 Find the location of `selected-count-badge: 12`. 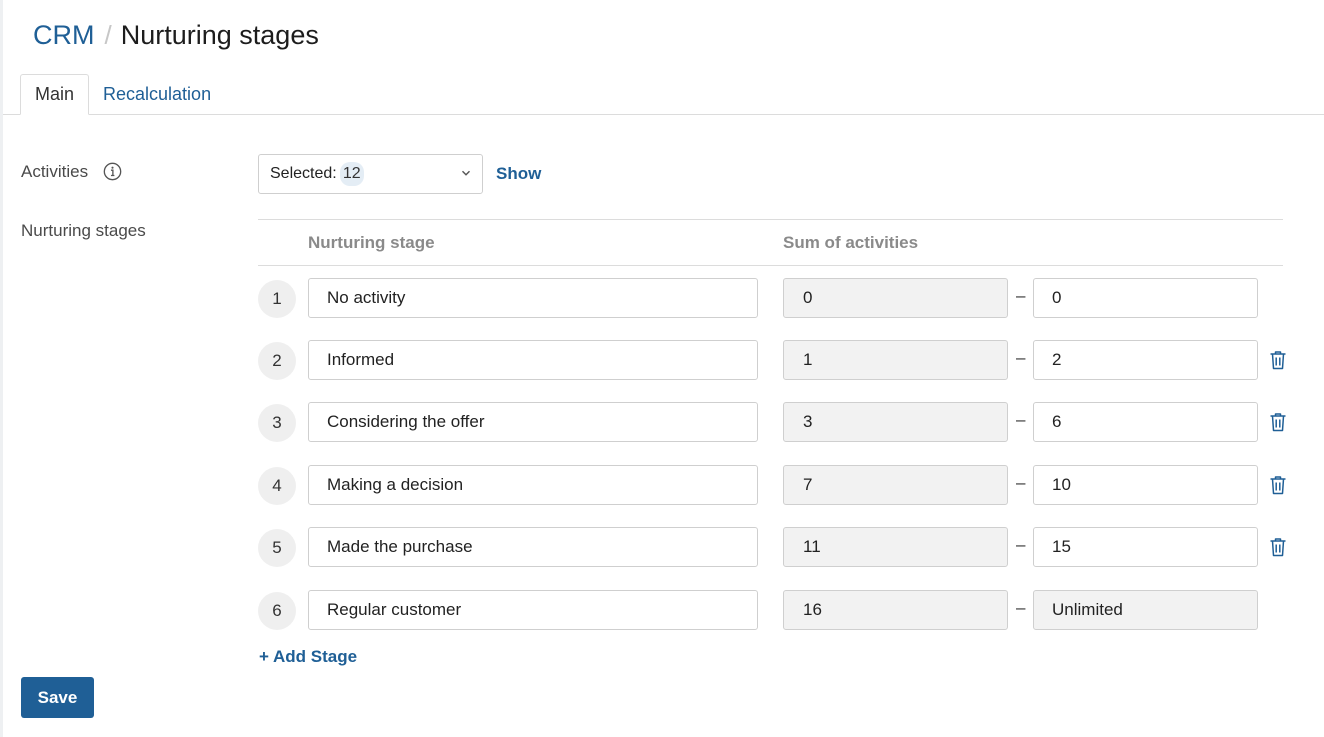

selected-count-badge: 12 is located at coordinates (351, 174).